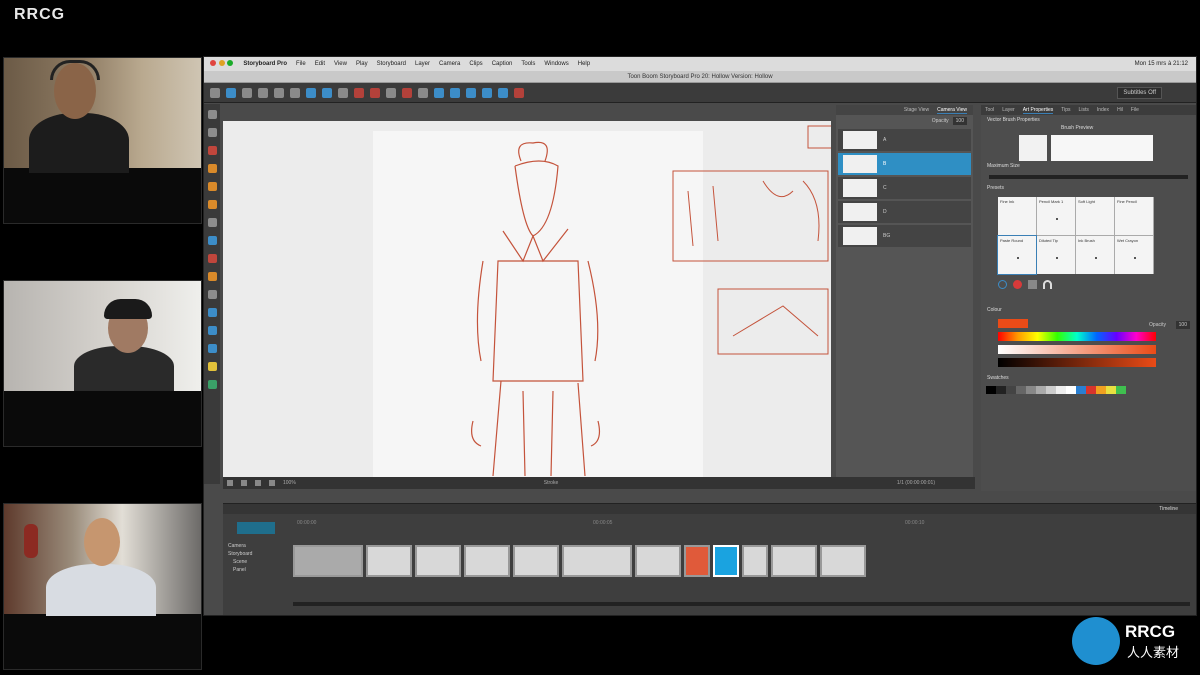  I want to click on menu-camera: Camera, so click(449, 64).